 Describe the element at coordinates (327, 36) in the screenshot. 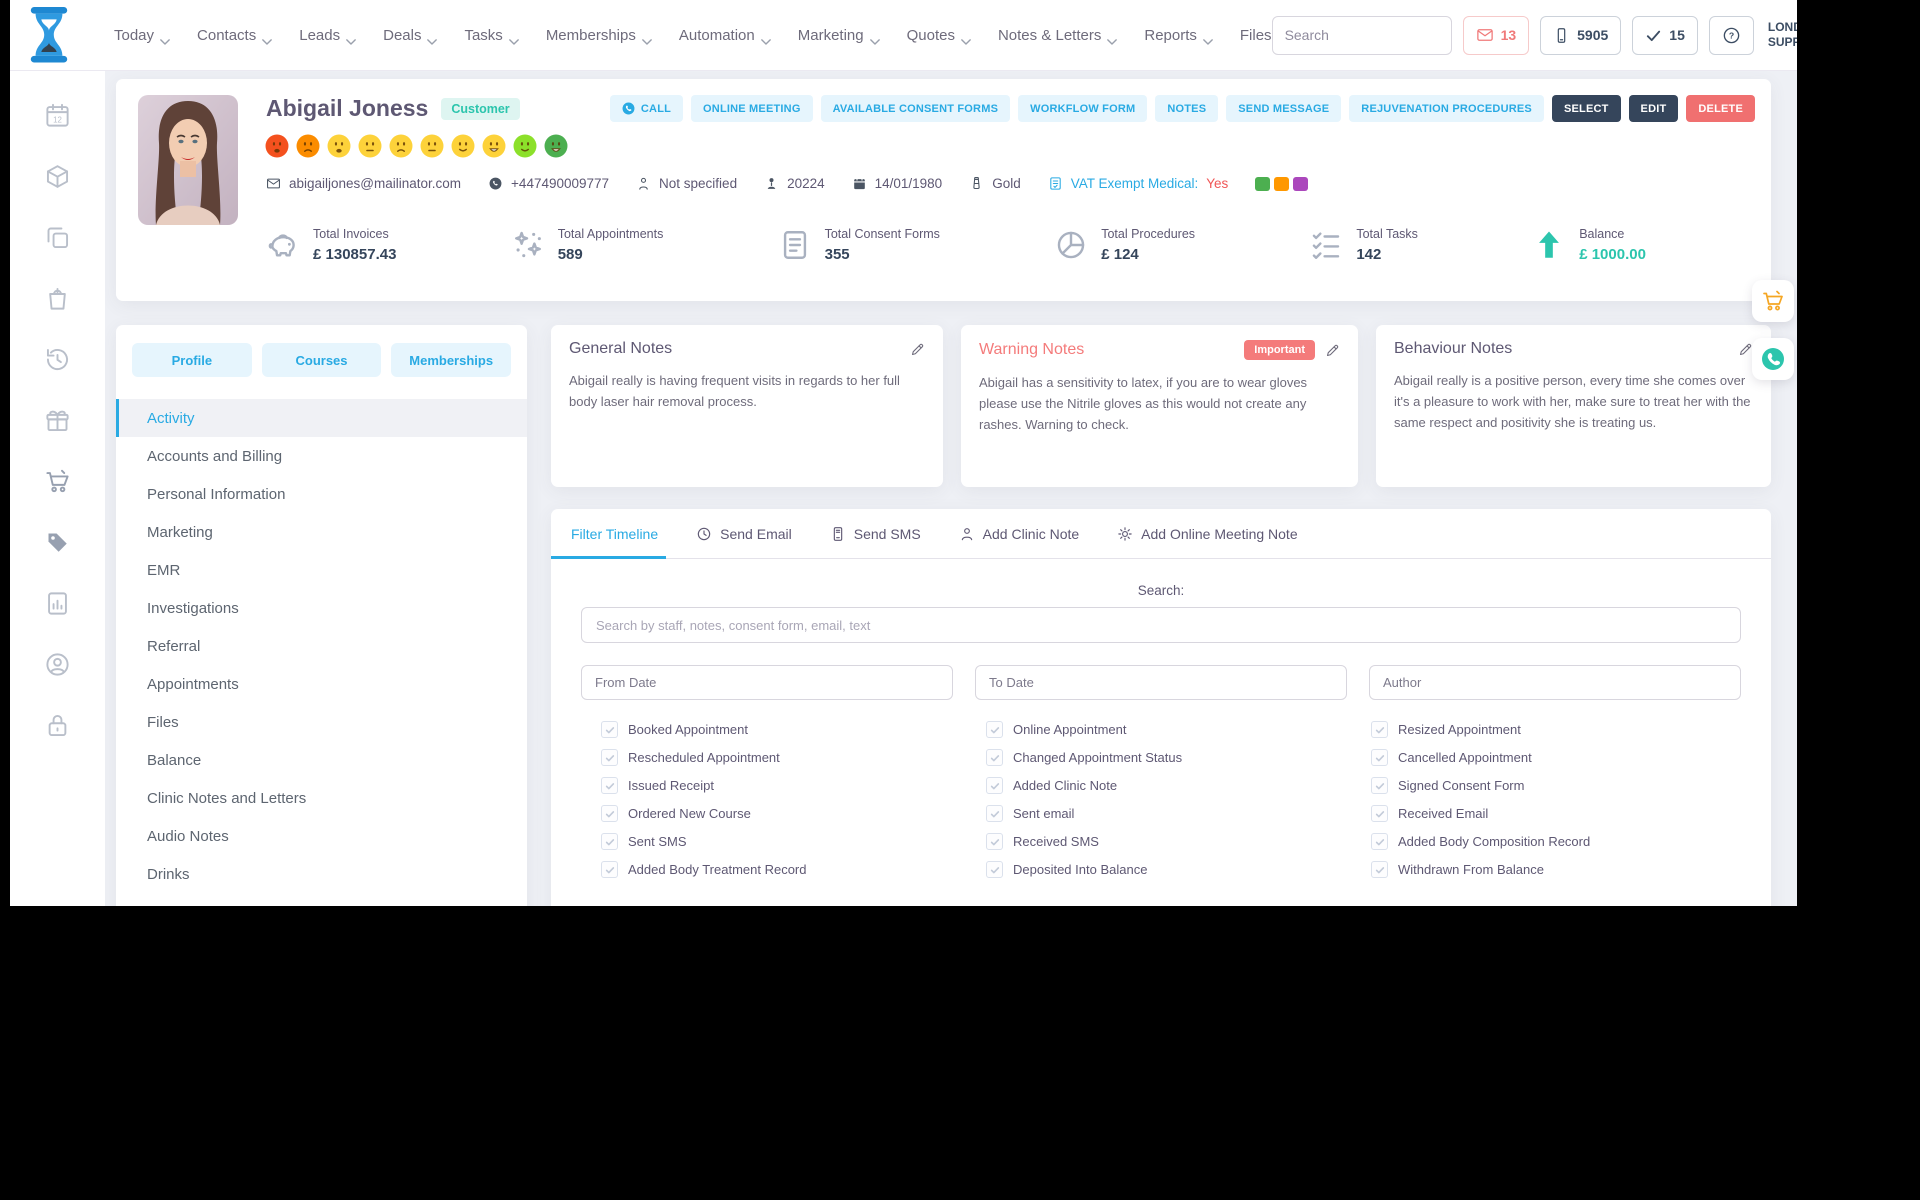

I see `nav-item-leads: Leads` at that location.